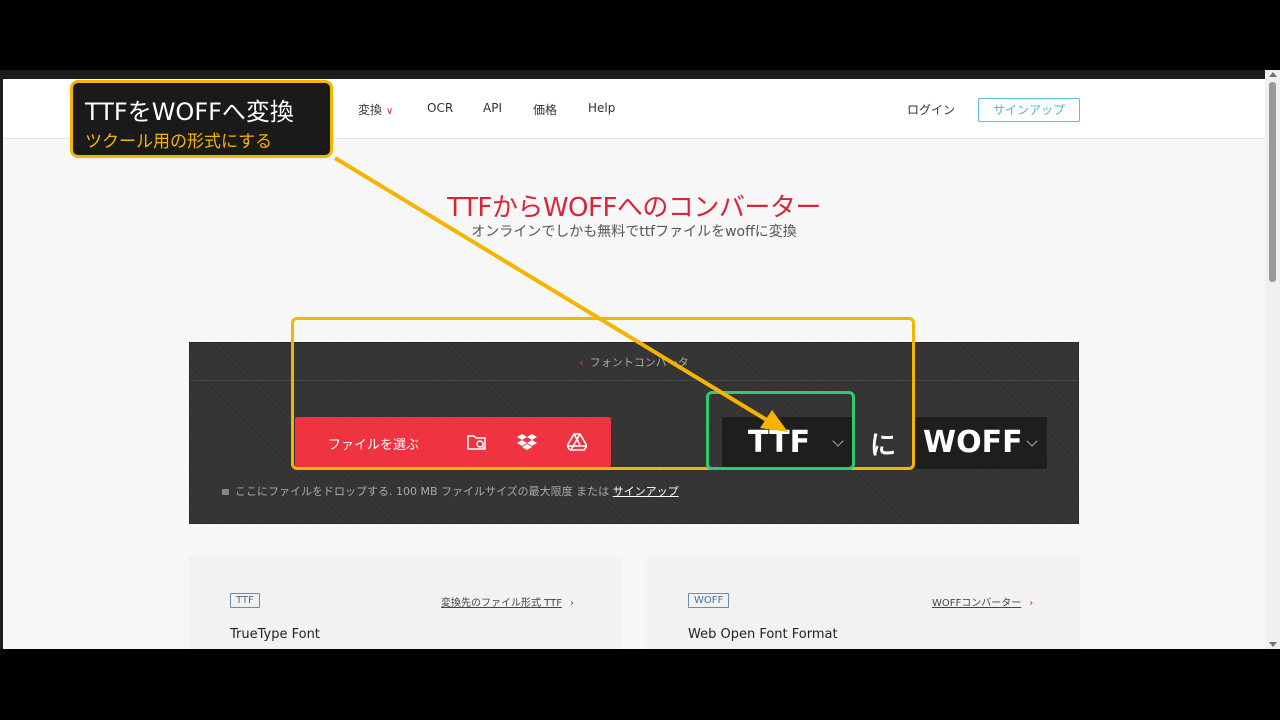  What do you see at coordinates (501, 603) in the screenshot?
I see `card-link-label: 変換先のファイル形式 TTF` at bounding box center [501, 603].